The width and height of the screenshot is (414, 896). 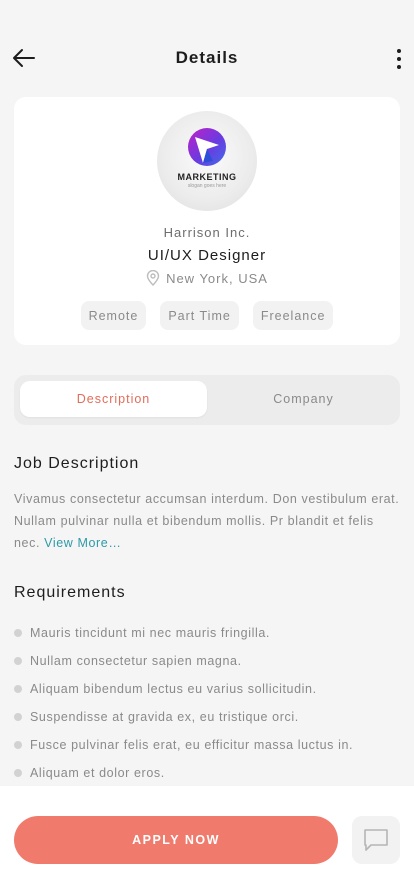 What do you see at coordinates (77, 463) in the screenshot?
I see `job-description-title: Job Description` at bounding box center [77, 463].